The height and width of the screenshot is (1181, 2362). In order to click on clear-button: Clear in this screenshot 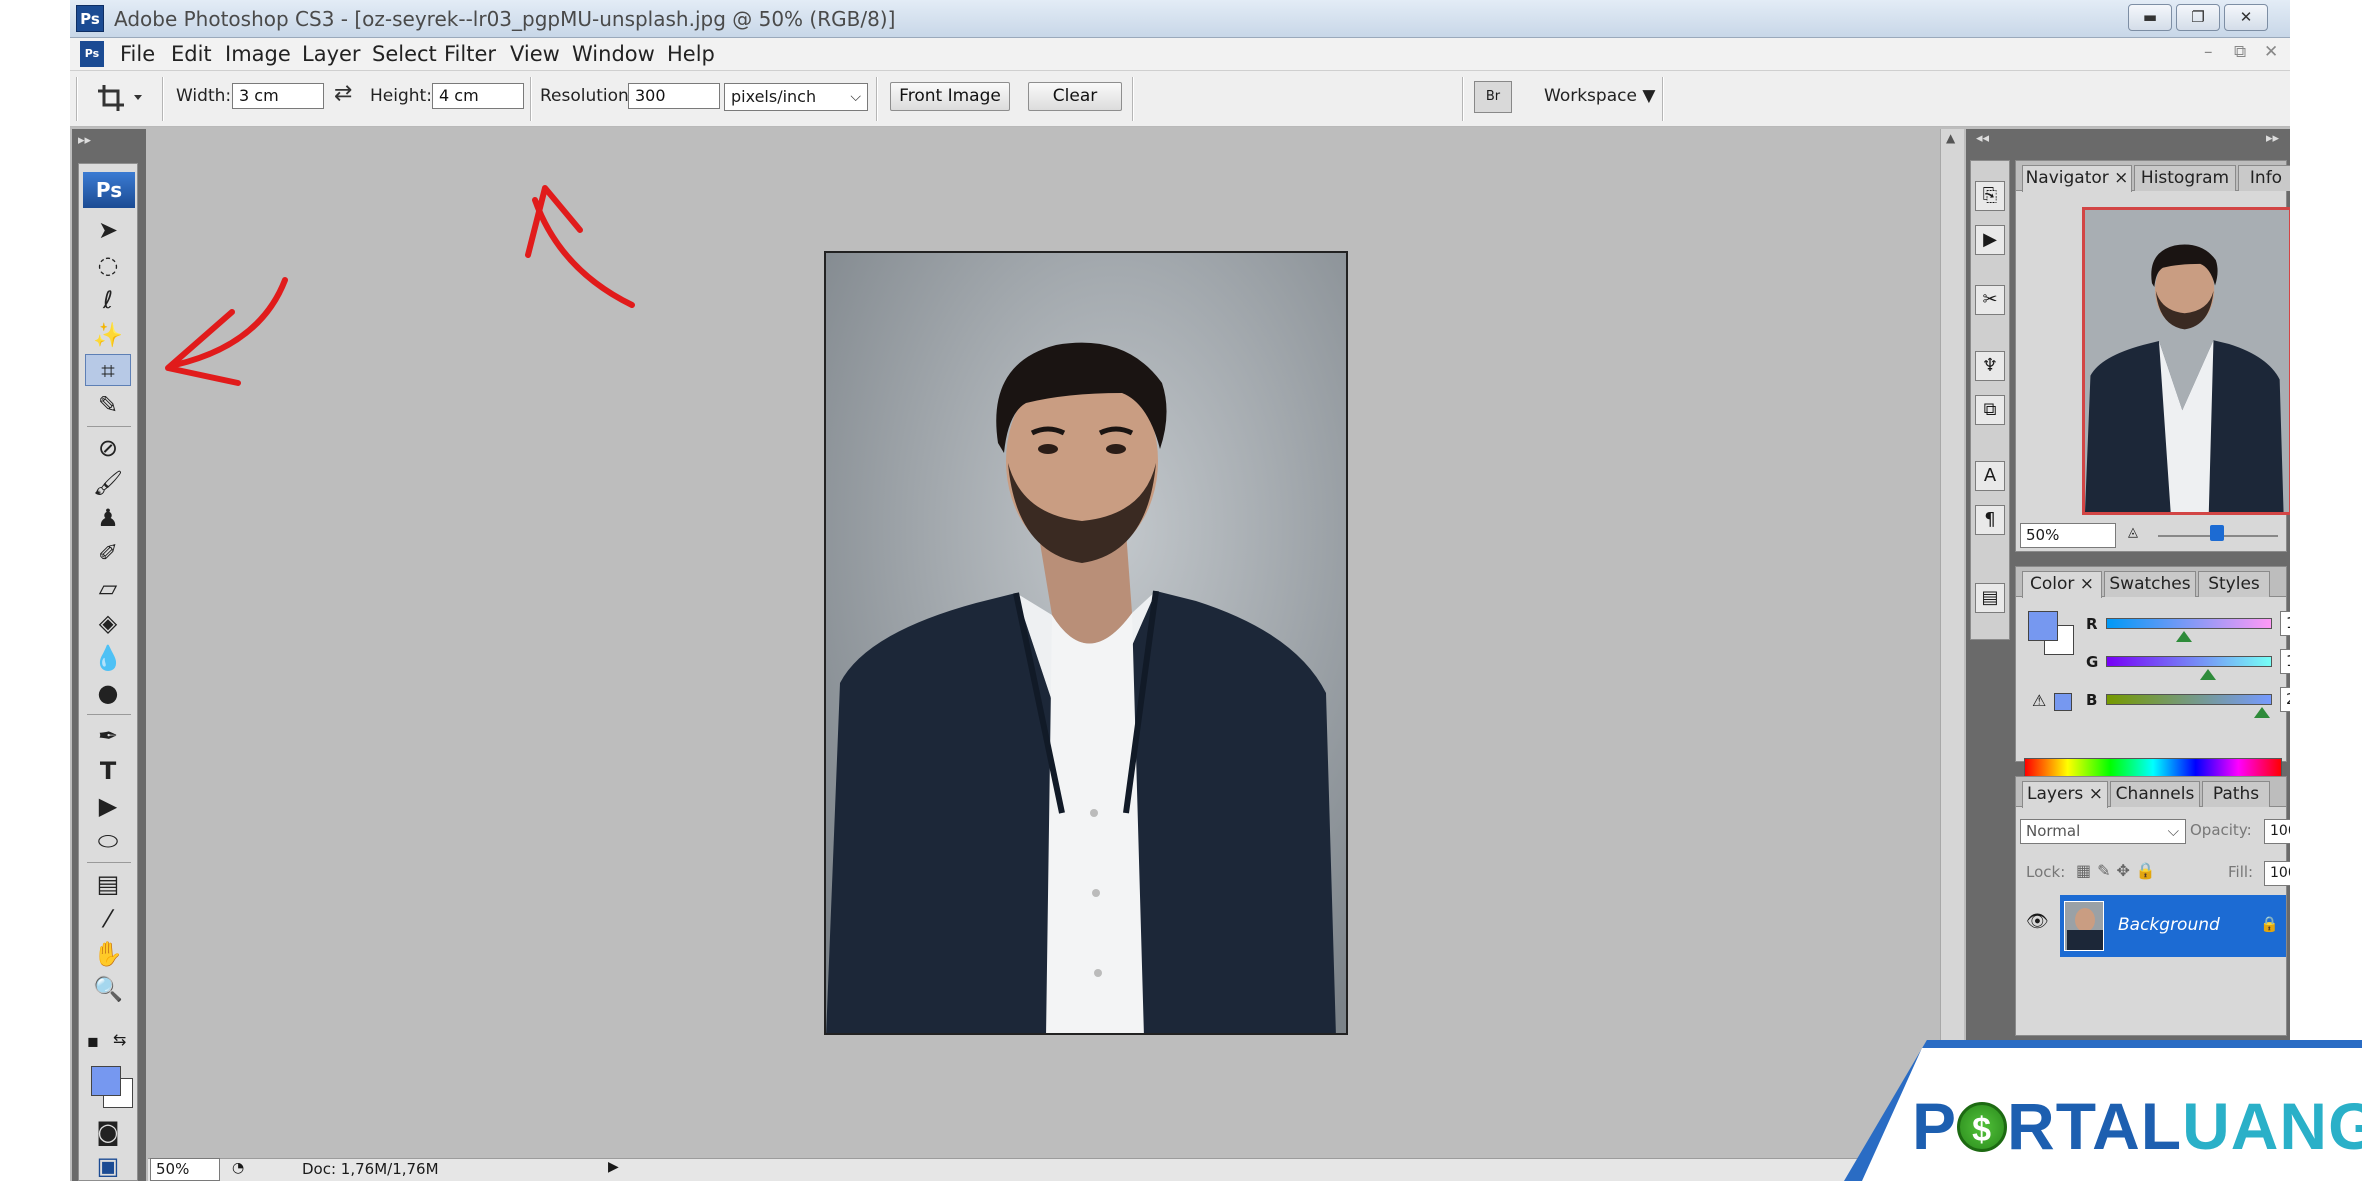, I will do `click(1075, 96)`.